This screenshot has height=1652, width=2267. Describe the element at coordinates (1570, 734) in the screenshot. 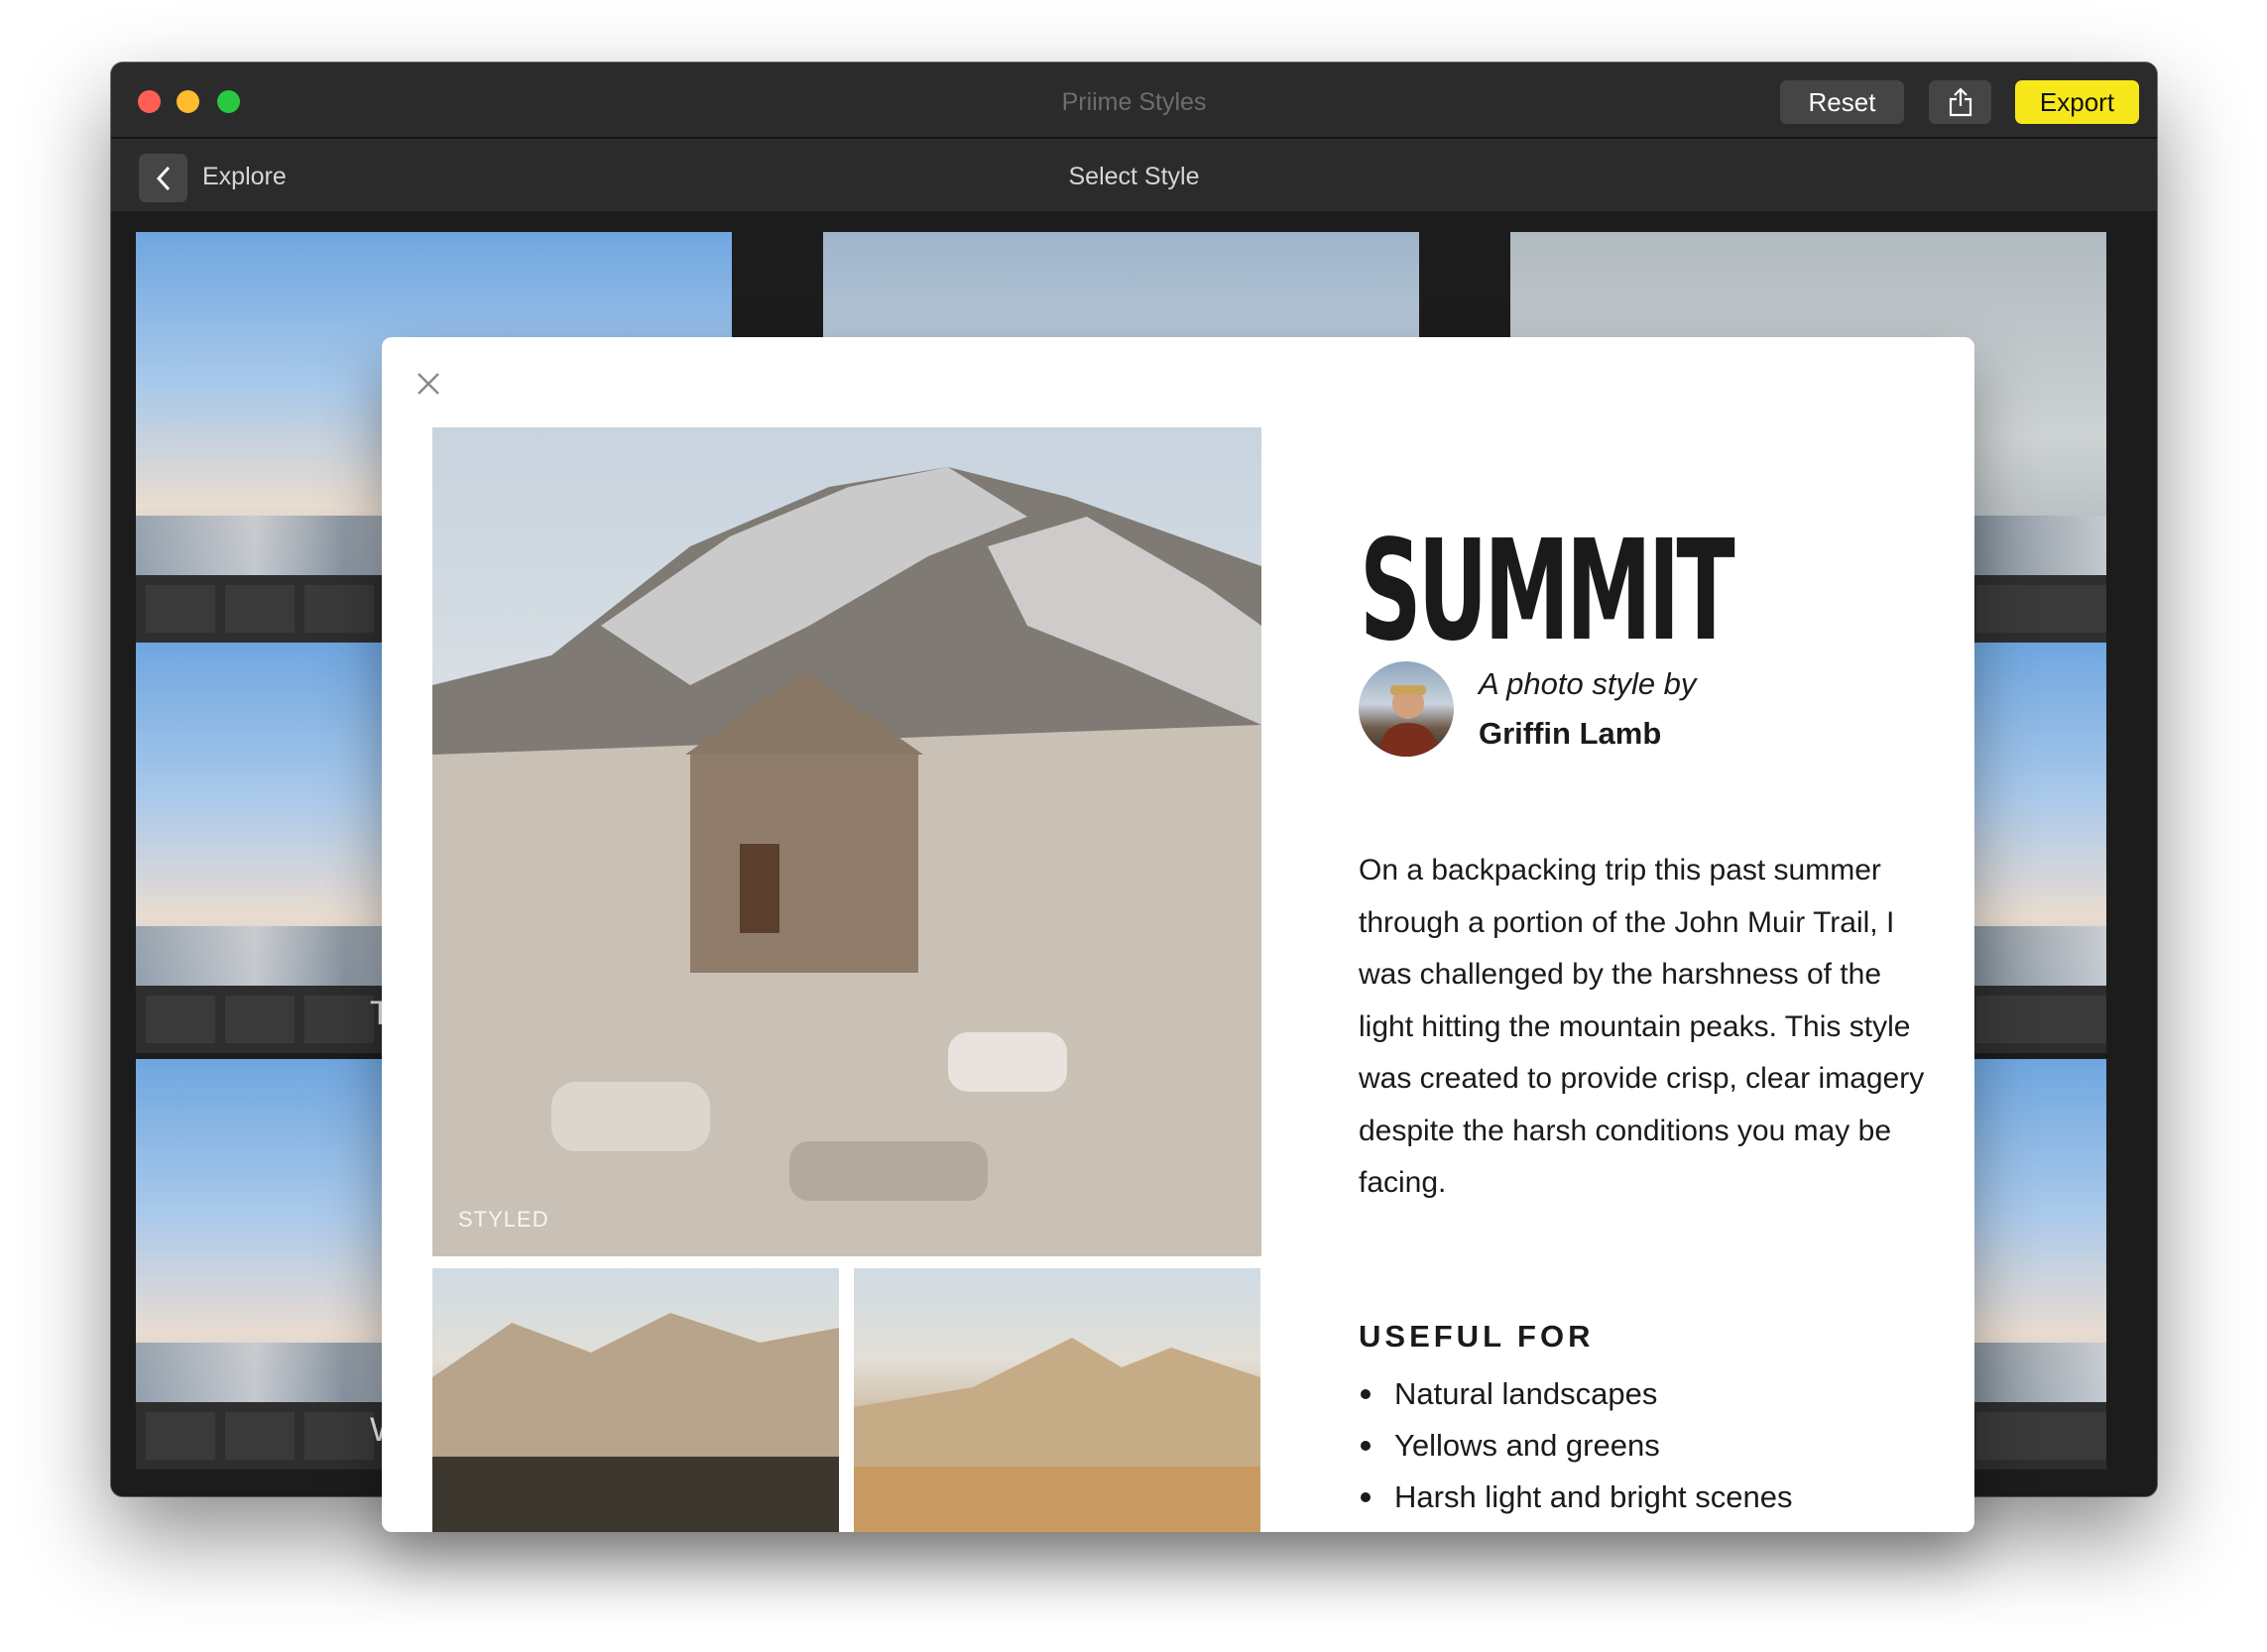

I see `author-name: Griffin Lamb` at that location.